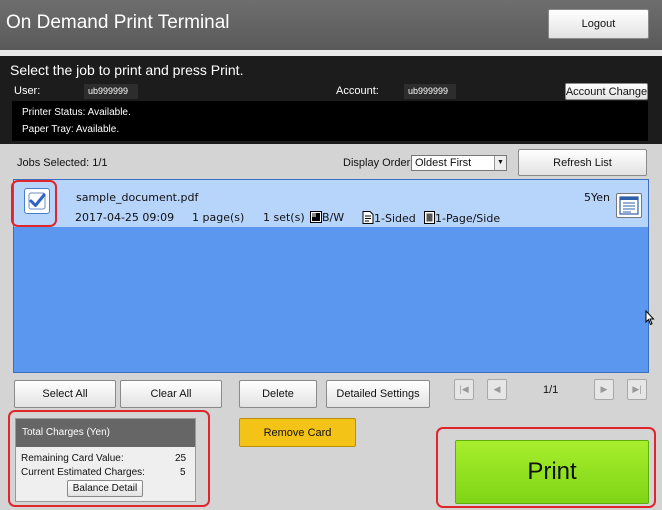 The width and height of the screenshot is (662, 510). Describe the element at coordinates (357, 91) in the screenshot. I see `account-label: Account:` at that location.